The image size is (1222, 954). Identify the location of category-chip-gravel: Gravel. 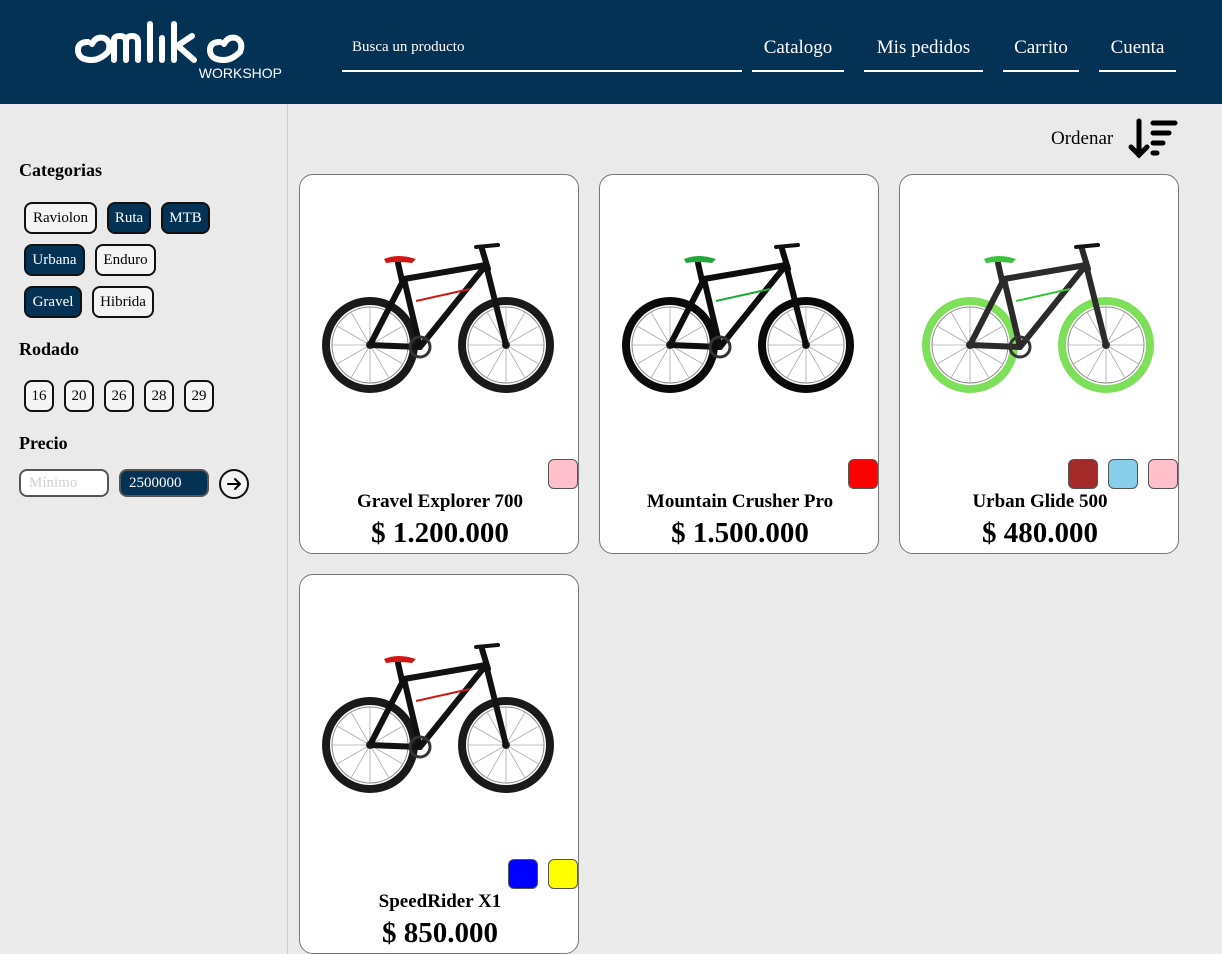
(53, 302).